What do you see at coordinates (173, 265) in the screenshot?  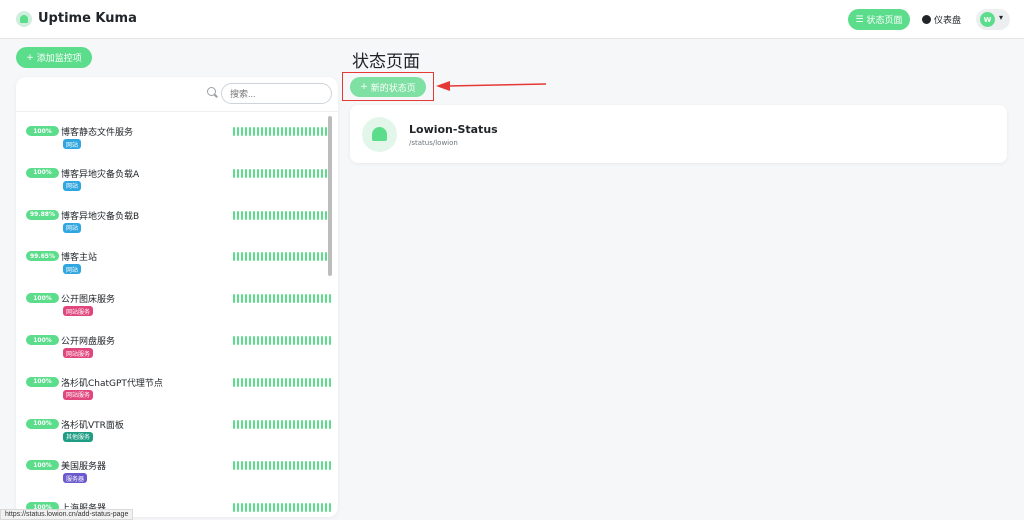 I see `monitor-item: 99.65% 博客主站 网站` at bounding box center [173, 265].